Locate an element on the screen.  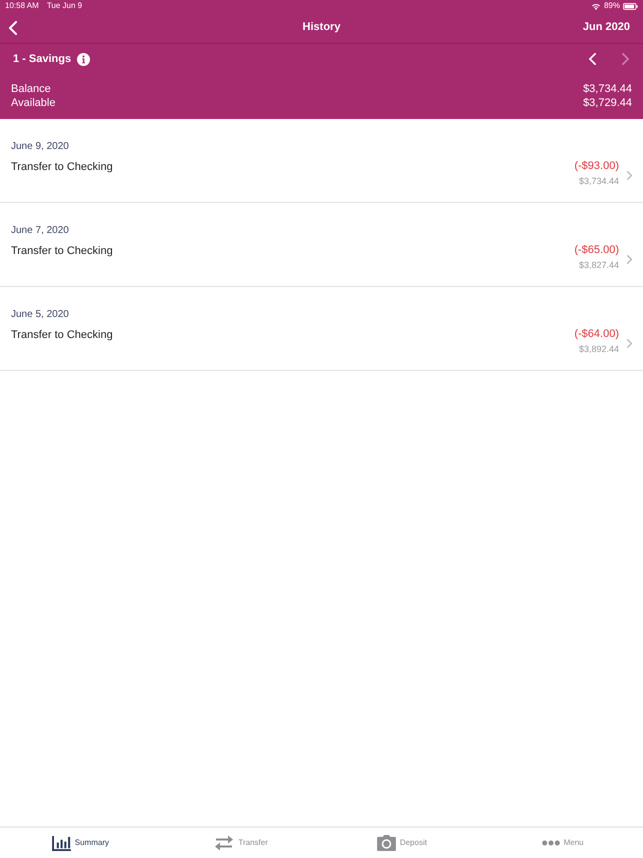
date-header: June 7, 2020 is located at coordinates (40, 230).